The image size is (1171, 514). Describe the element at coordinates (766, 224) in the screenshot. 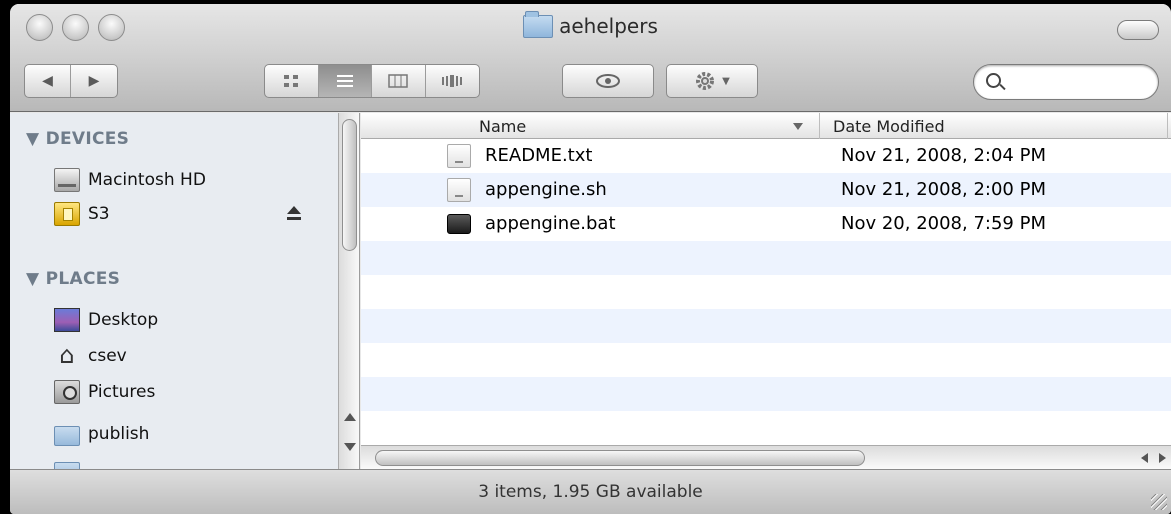

I see `table-row: appengine.bat Nov 20, 2008, 7:59 PM` at that location.